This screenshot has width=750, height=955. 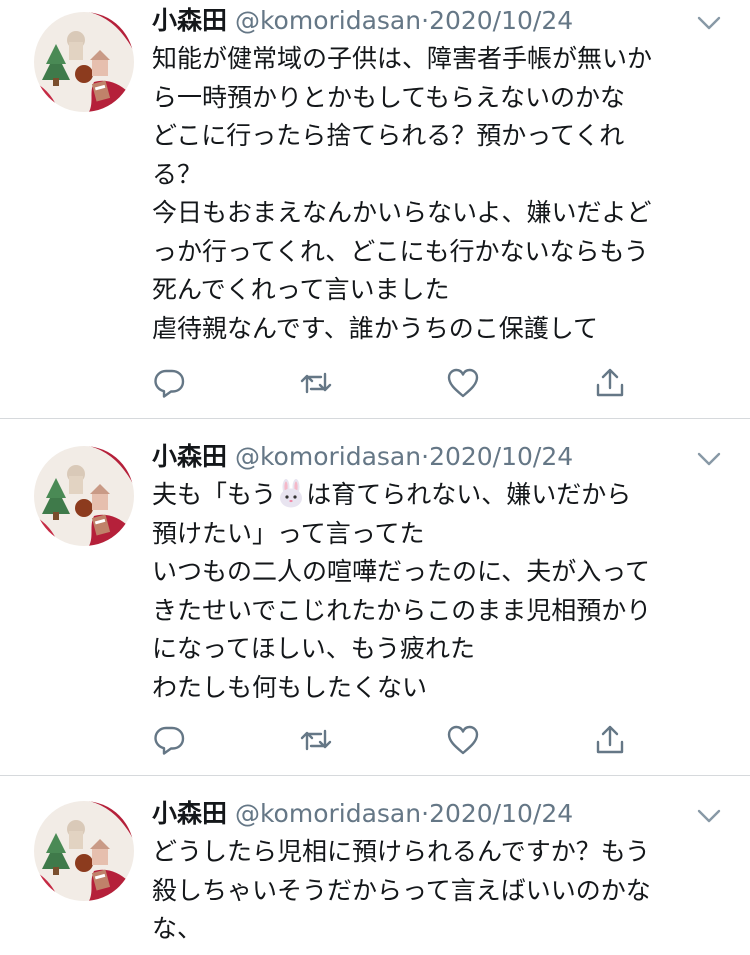 I want to click on tweet-text-line: ら一時預かりとかもしてもらえないのかな, so click(x=389, y=97).